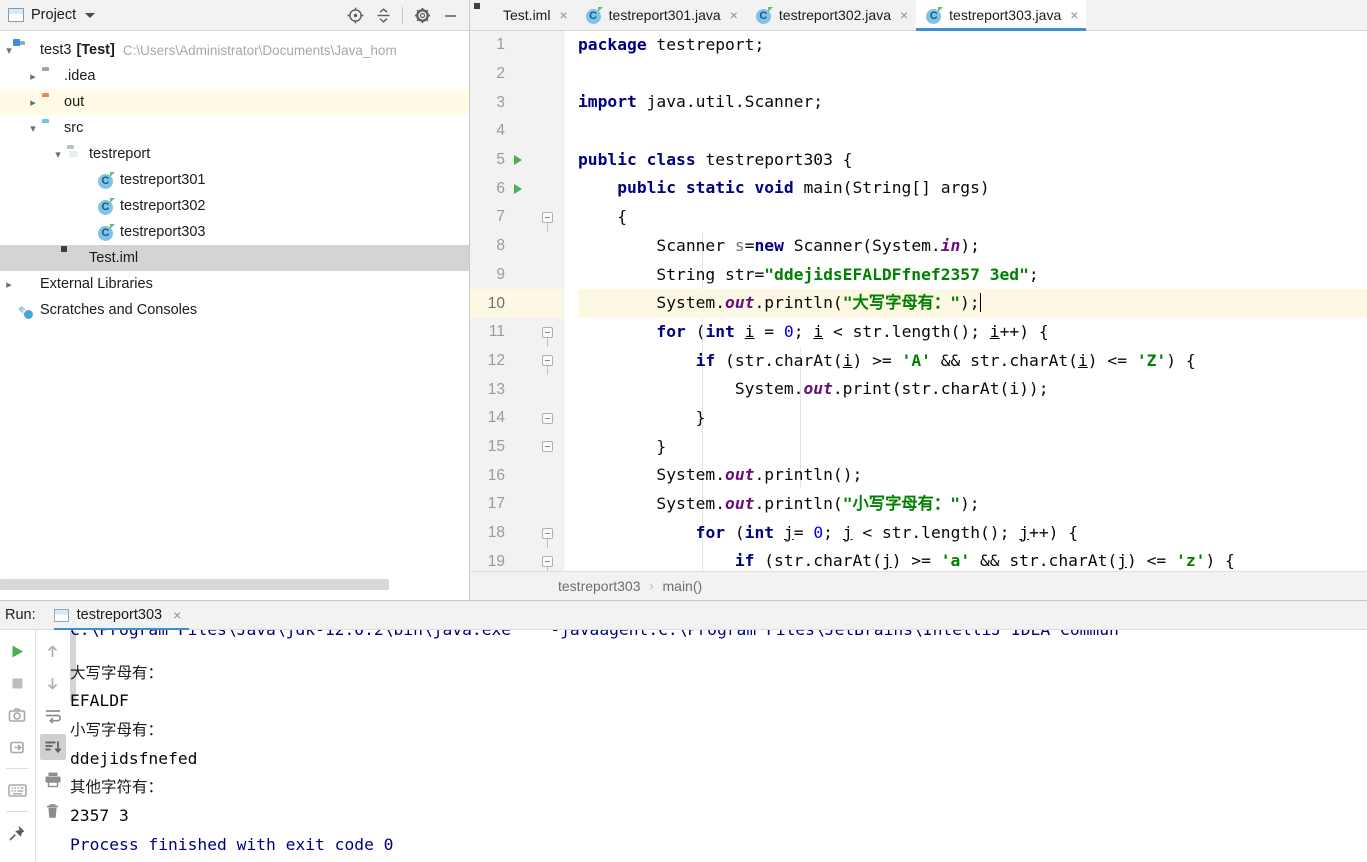 The image size is (1367, 862). I want to click on gutter-line: 4, so click(516, 131).